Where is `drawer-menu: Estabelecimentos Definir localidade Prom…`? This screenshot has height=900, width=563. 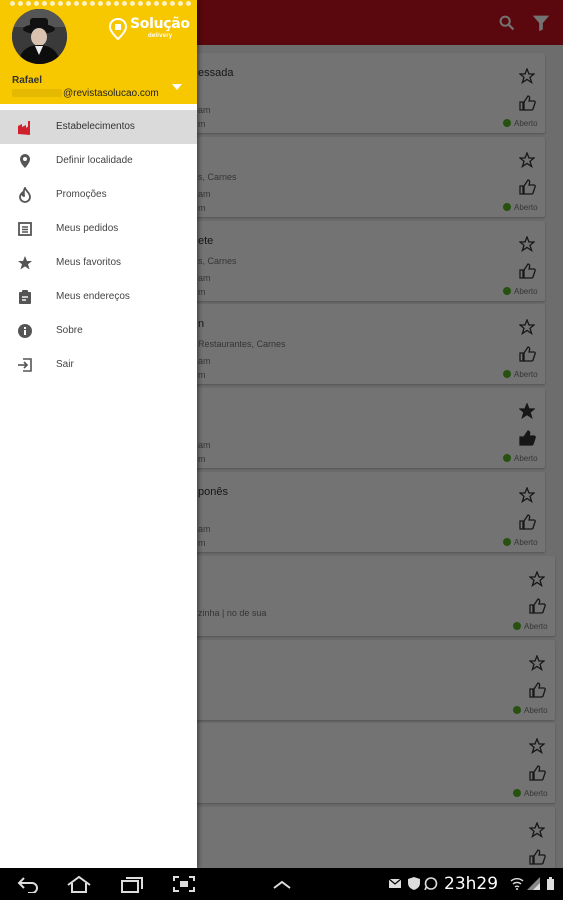 drawer-menu: Estabelecimentos Definir localidade Prom… is located at coordinates (98, 246).